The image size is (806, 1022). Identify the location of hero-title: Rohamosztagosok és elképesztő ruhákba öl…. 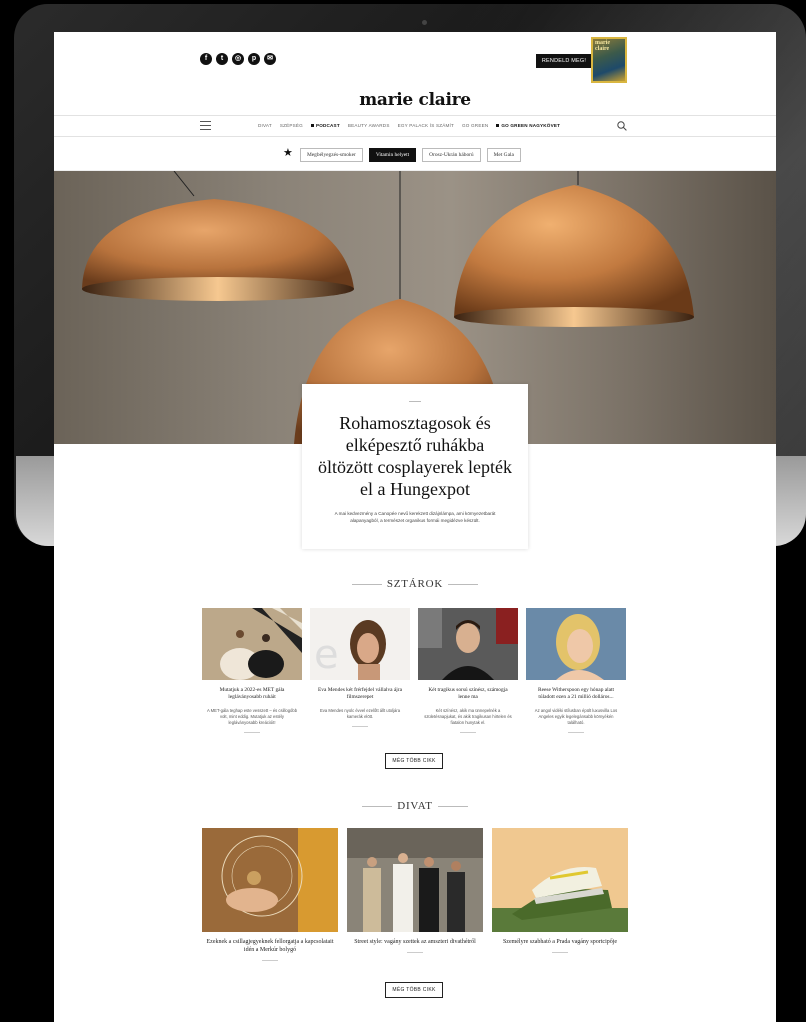
(415, 456).